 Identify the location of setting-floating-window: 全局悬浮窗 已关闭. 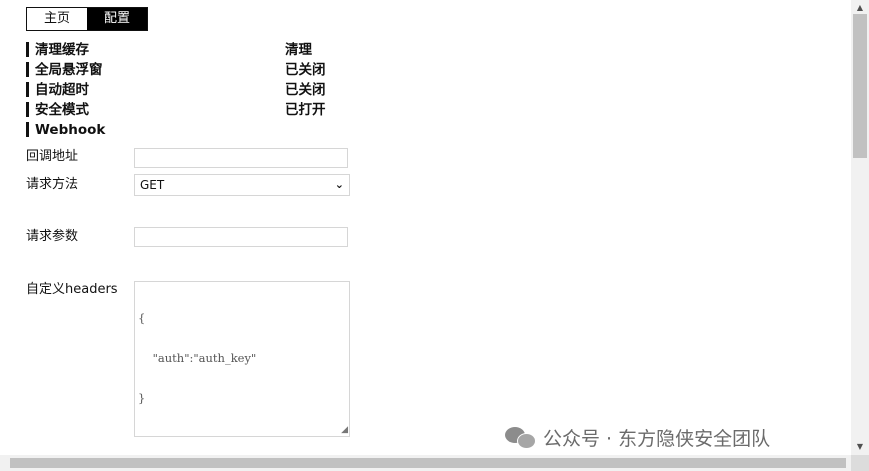
(191, 70).